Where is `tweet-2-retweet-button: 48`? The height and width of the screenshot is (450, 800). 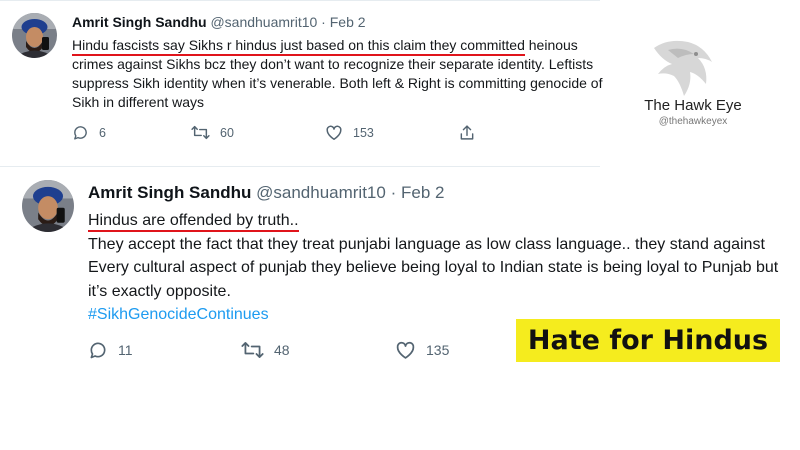 tweet-2-retweet-button: 48 is located at coordinates (265, 350).